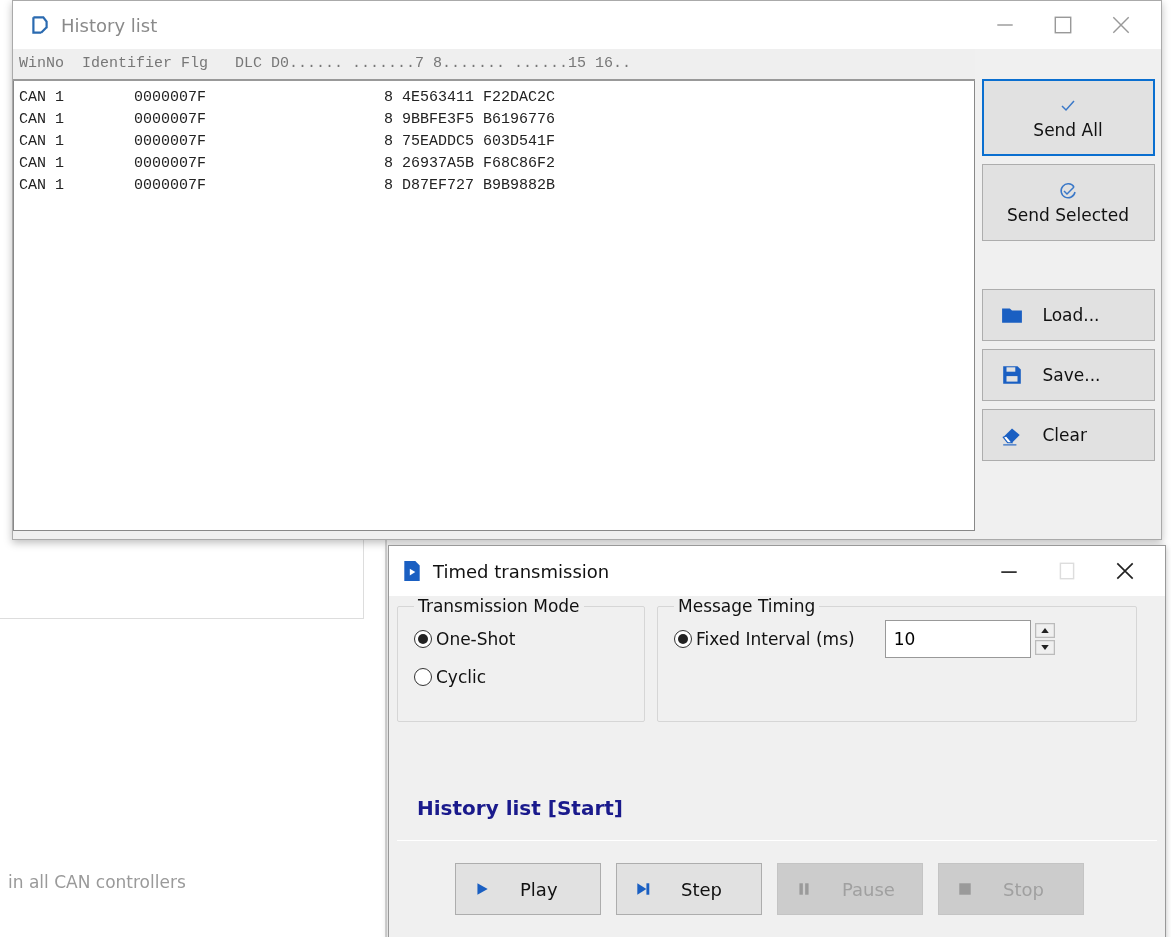 The height and width of the screenshot is (937, 1171). I want to click on radio-option: One-Shot, so click(521, 639).